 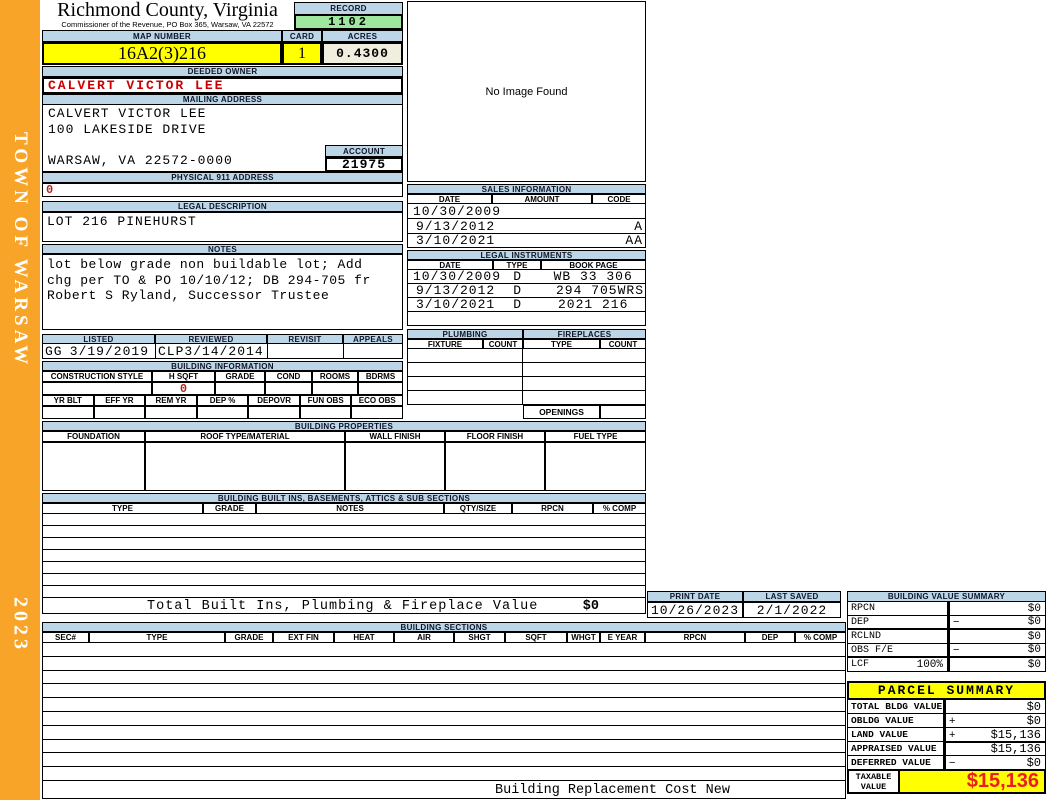 I want to click on last-saved-label: LAST SAVED, so click(x=792, y=596).